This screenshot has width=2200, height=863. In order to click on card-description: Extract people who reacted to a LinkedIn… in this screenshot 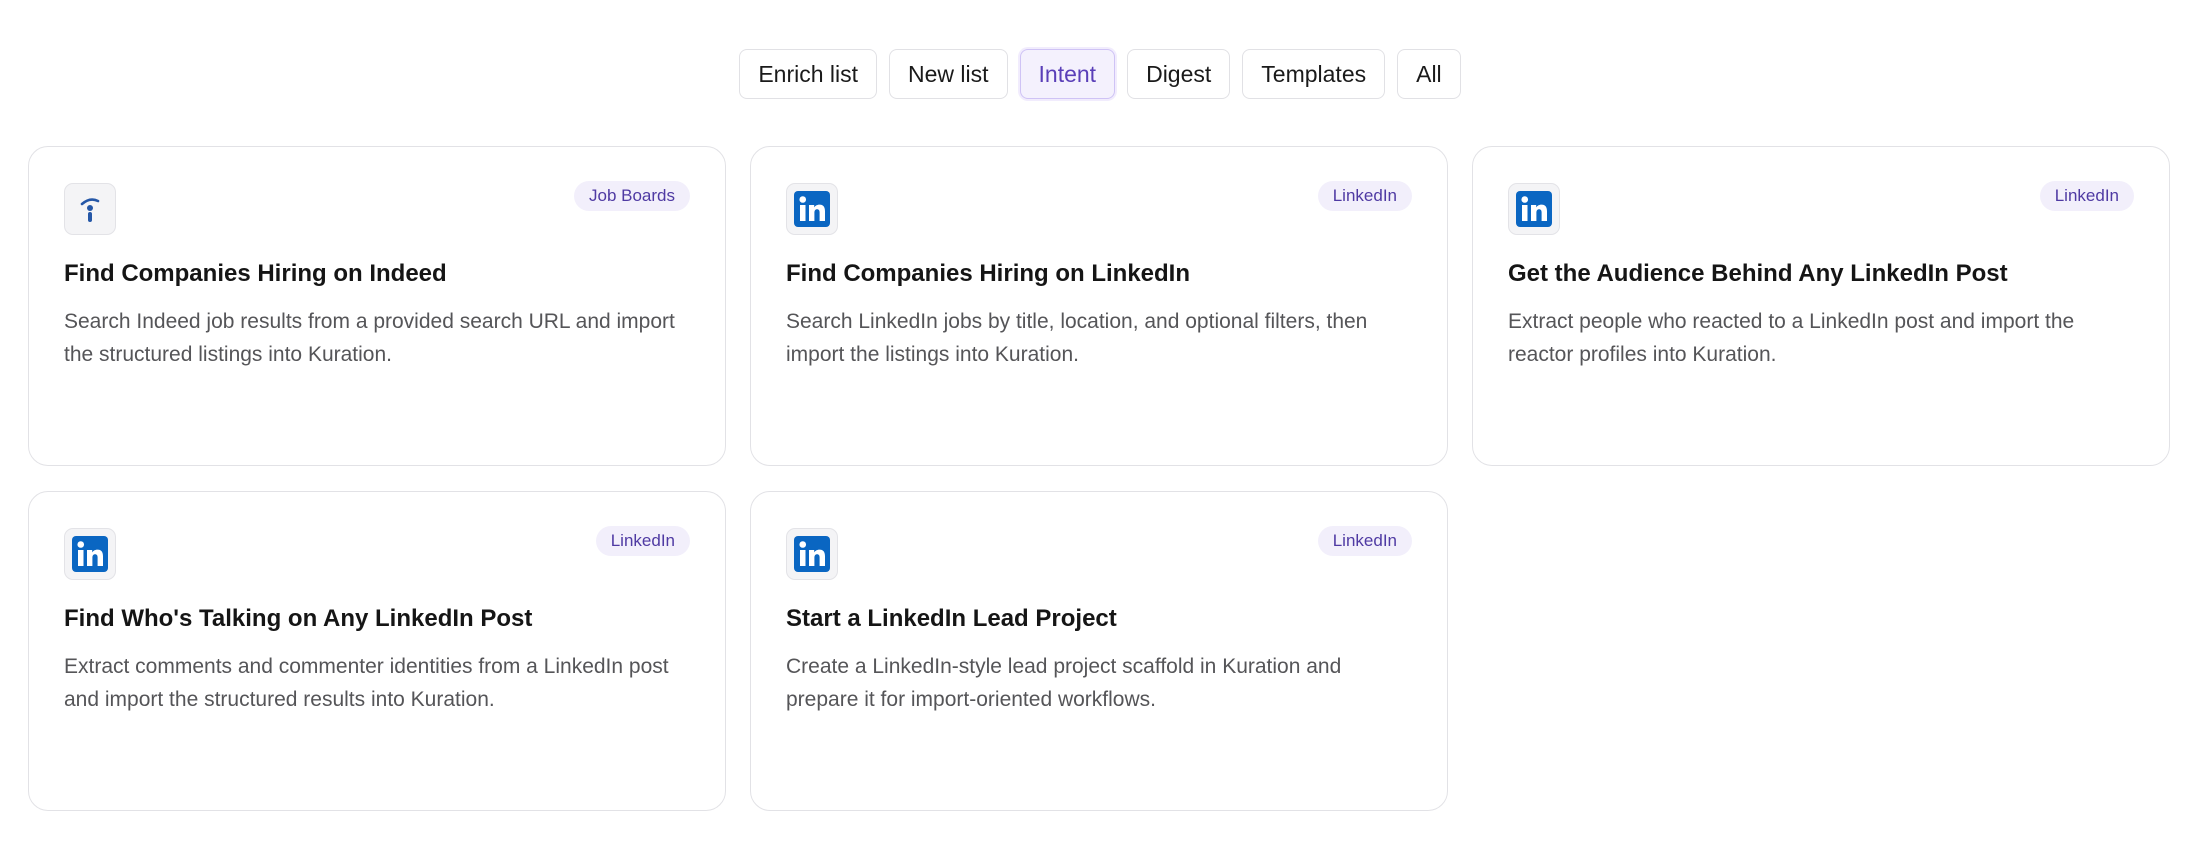, I will do `click(1791, 338)`.